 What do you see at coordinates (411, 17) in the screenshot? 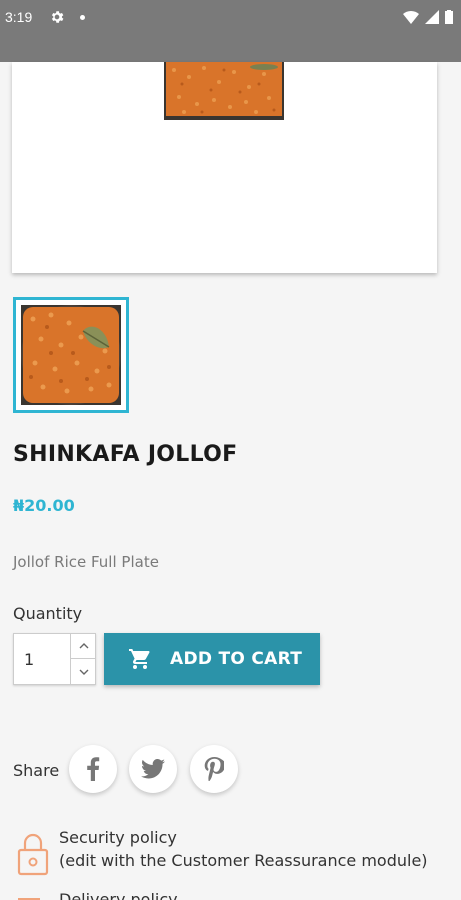
I see `wifi-icon` at bounding box center [411, 17].